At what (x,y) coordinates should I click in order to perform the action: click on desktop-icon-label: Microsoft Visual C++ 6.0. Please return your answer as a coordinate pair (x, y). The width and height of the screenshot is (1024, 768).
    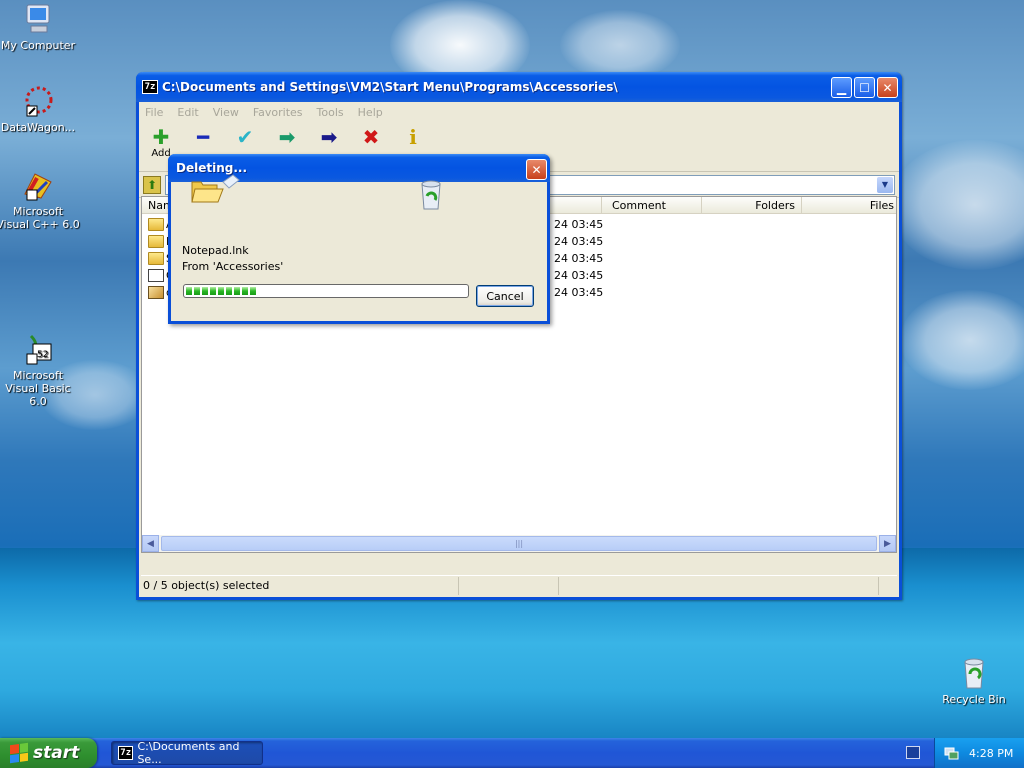
    Looking at the image, I should click on (40, 218).